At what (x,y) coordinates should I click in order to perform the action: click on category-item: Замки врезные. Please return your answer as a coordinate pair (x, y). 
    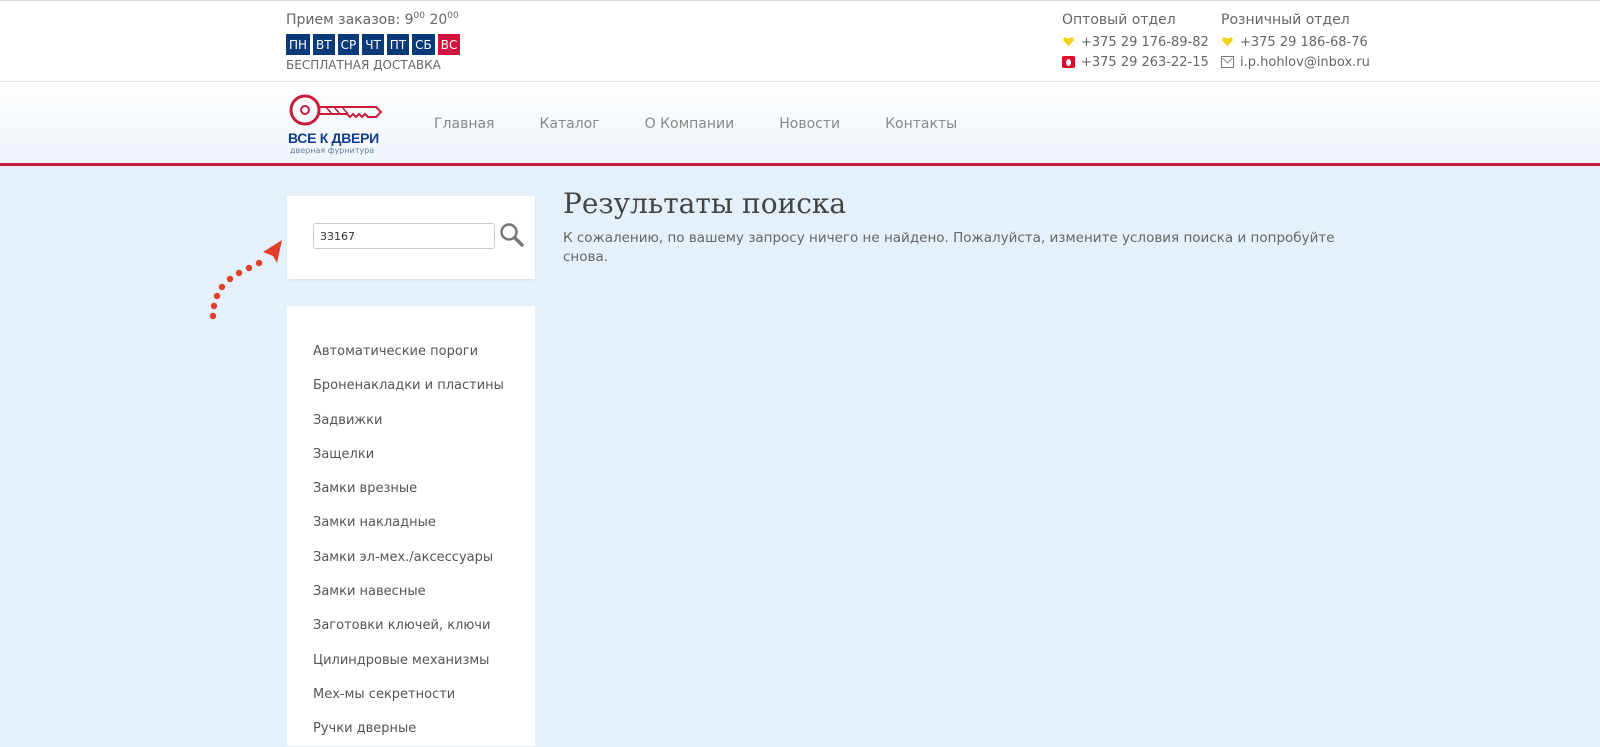
    Looking at the image, I should click on (408, 489).